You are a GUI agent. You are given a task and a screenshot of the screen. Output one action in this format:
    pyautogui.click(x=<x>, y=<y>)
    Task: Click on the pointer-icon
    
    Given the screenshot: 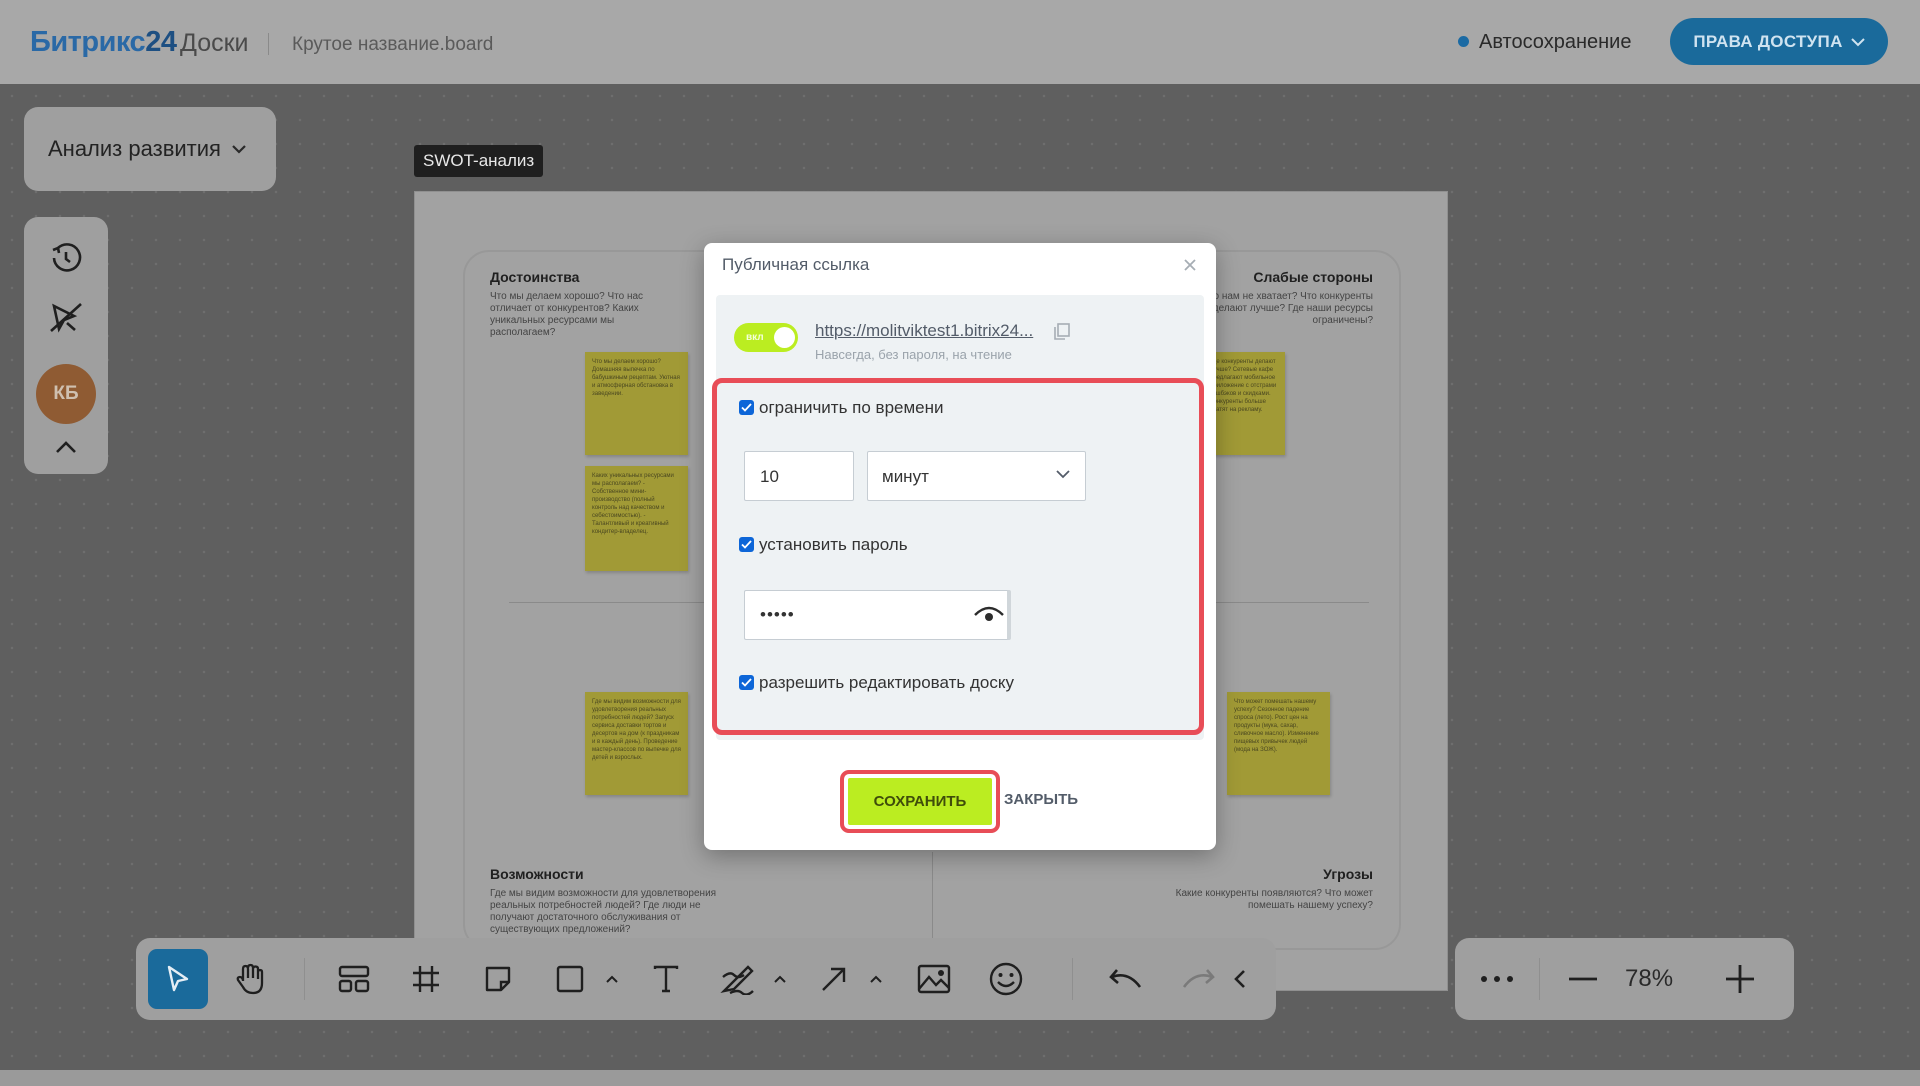 What is the action you would take?
    pyautogui.click(x=178, y=978)
    